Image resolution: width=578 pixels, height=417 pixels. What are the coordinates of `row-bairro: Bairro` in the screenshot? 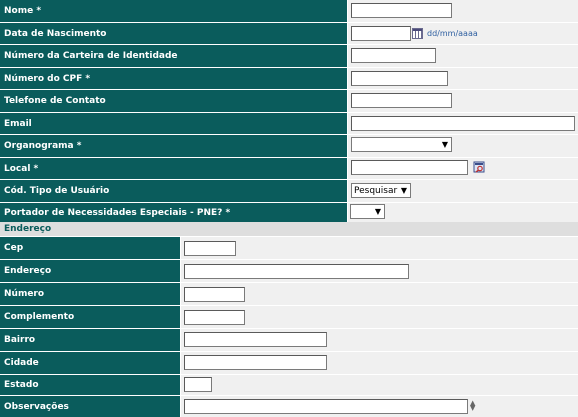 It's located at (289, 340).